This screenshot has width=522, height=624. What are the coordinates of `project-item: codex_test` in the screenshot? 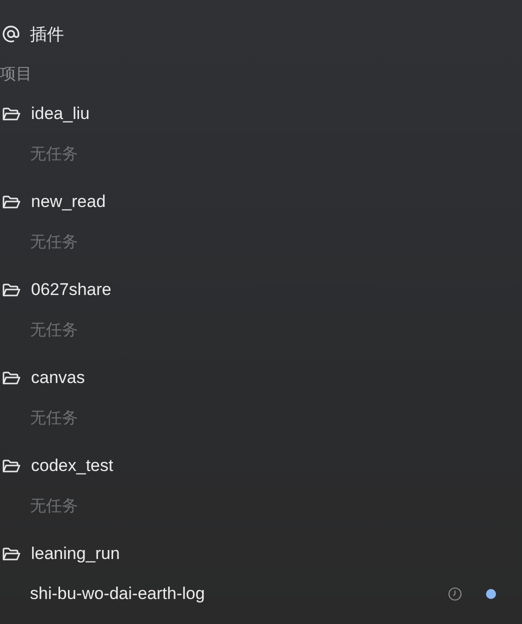 It's located at (261, 466).